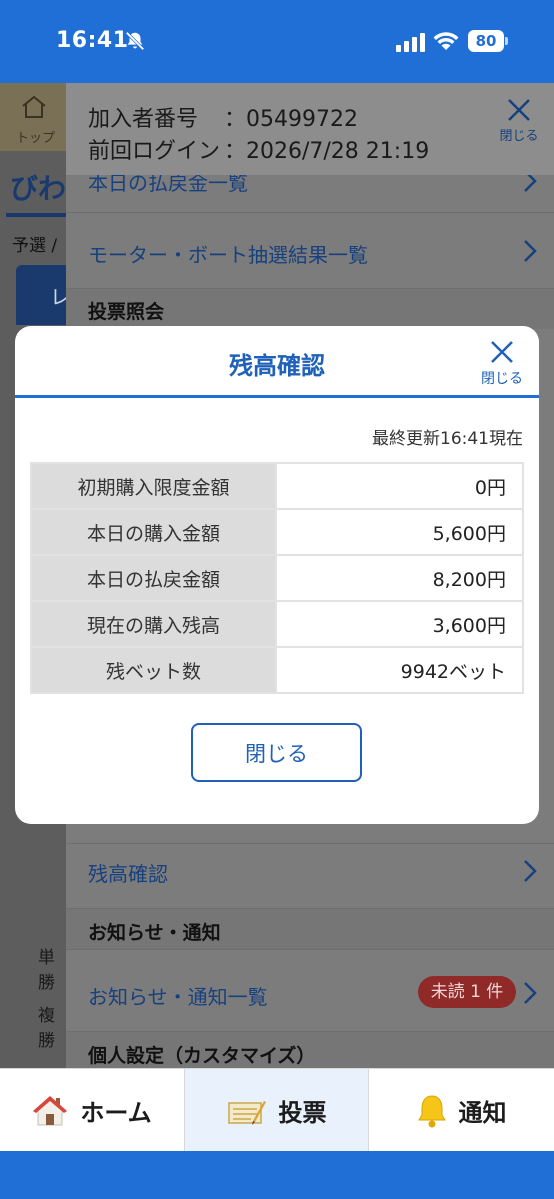 This screenshot has height=1199, width=554. What do you see at coordinates (178, 995) in the screenshot?
I see `menu-link-notice-list: お知らせ・通知一覧` at bounding box center [178, 995].